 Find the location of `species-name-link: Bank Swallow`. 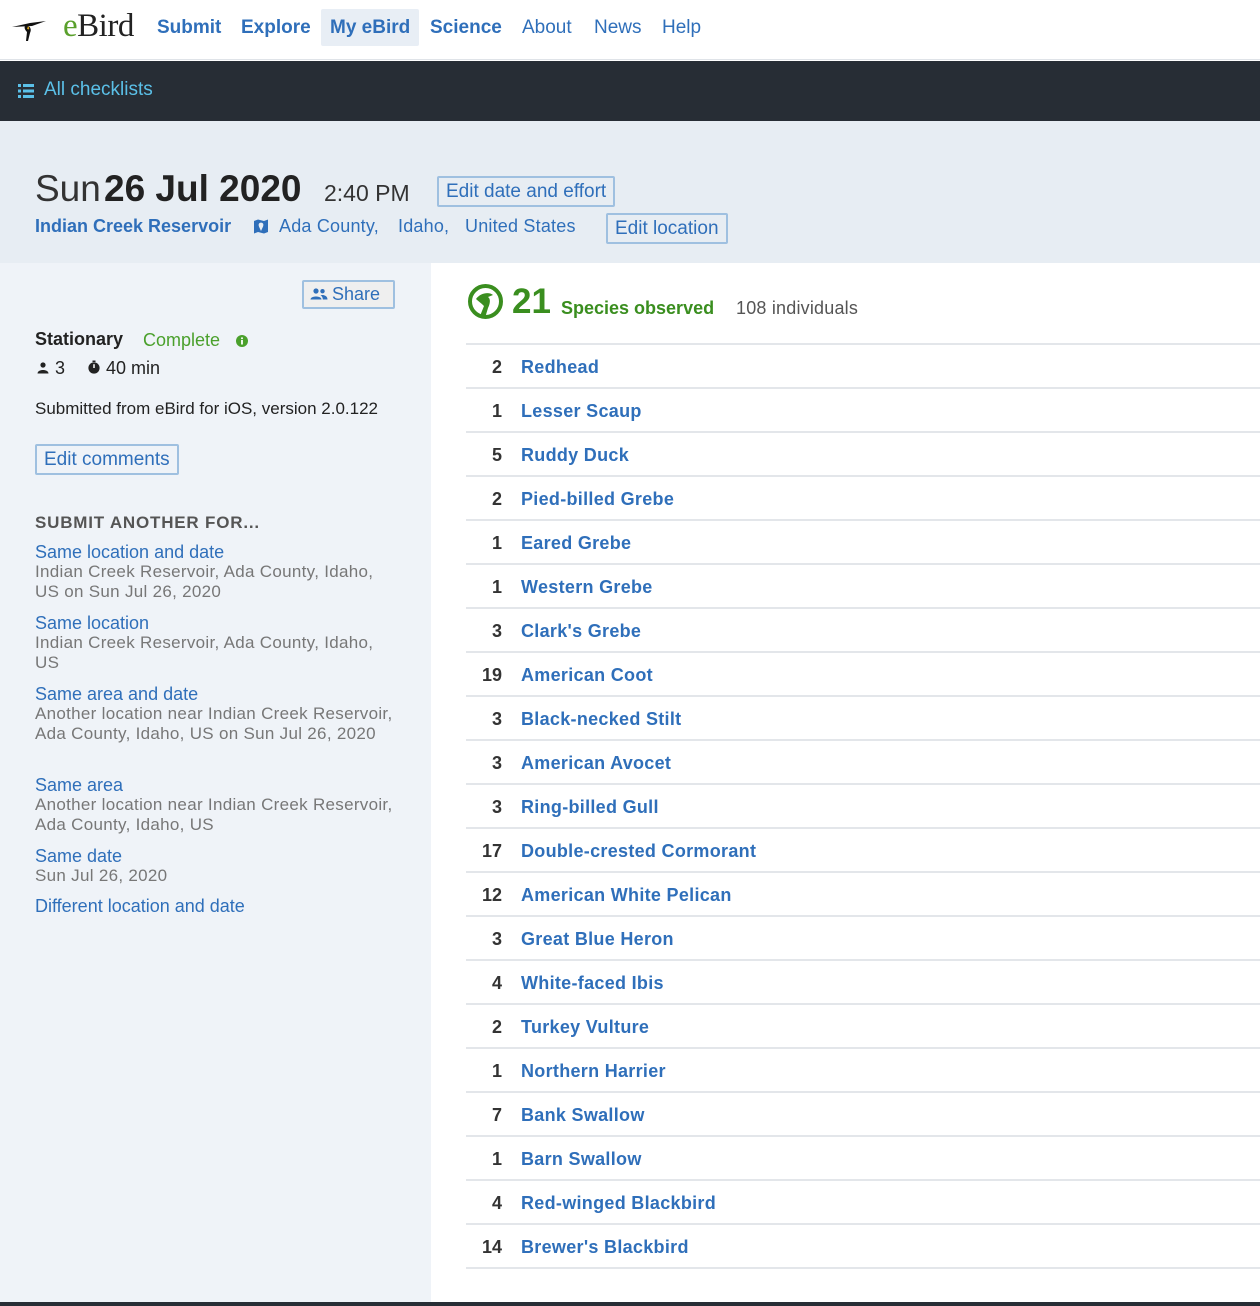

species-name-link: Bank Swallow is located at coordinates (583, 1115).